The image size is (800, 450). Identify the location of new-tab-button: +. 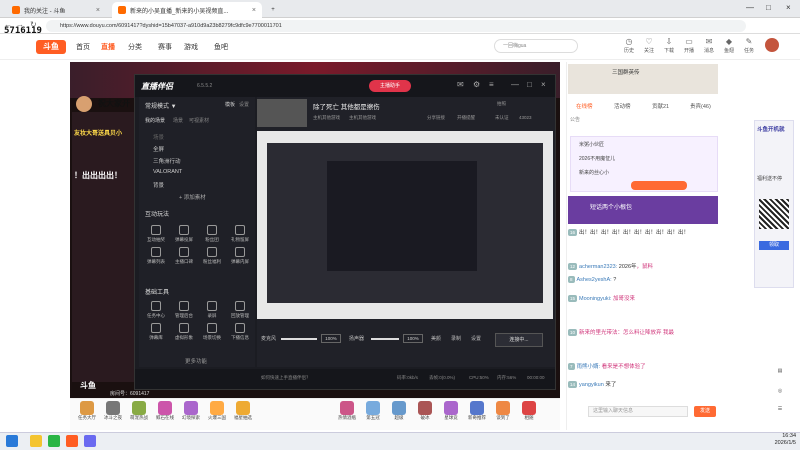
(273, 10).